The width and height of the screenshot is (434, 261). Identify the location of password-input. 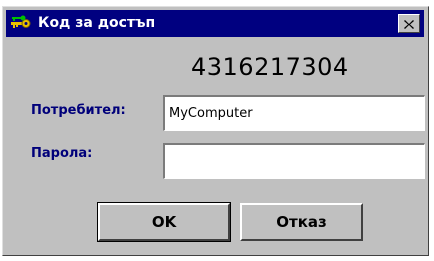
(294, 161).